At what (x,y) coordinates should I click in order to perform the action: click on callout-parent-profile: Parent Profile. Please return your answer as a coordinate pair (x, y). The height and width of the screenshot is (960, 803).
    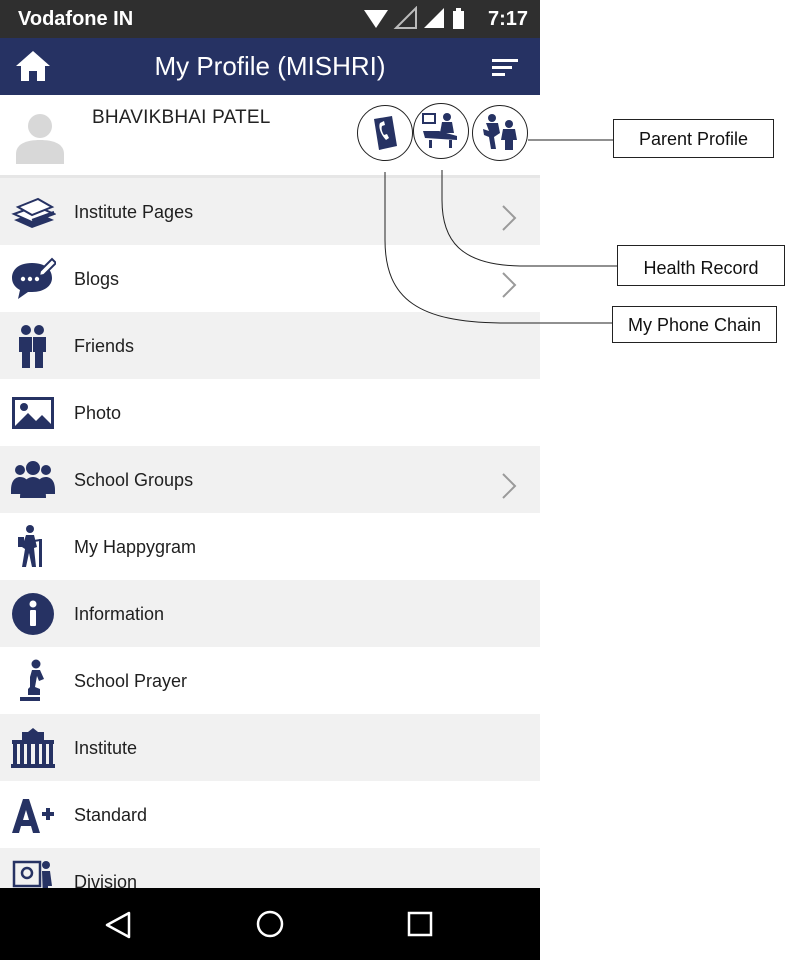
    Looking at the image, I should click on (693, 138).